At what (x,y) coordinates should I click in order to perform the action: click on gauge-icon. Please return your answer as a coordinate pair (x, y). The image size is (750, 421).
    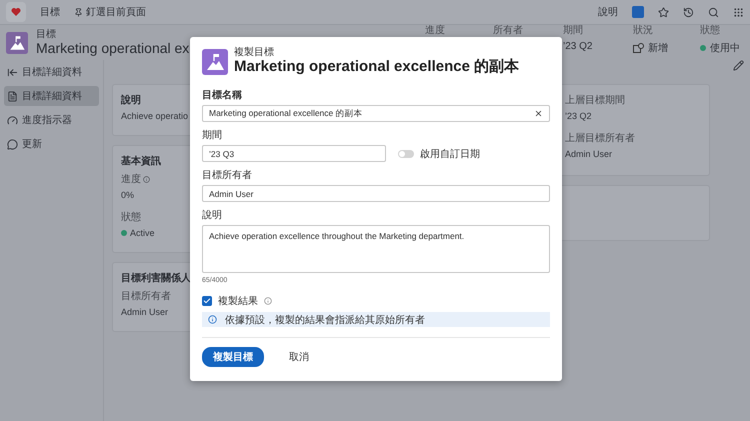
    Looking at the image, I should click on (12, 120).